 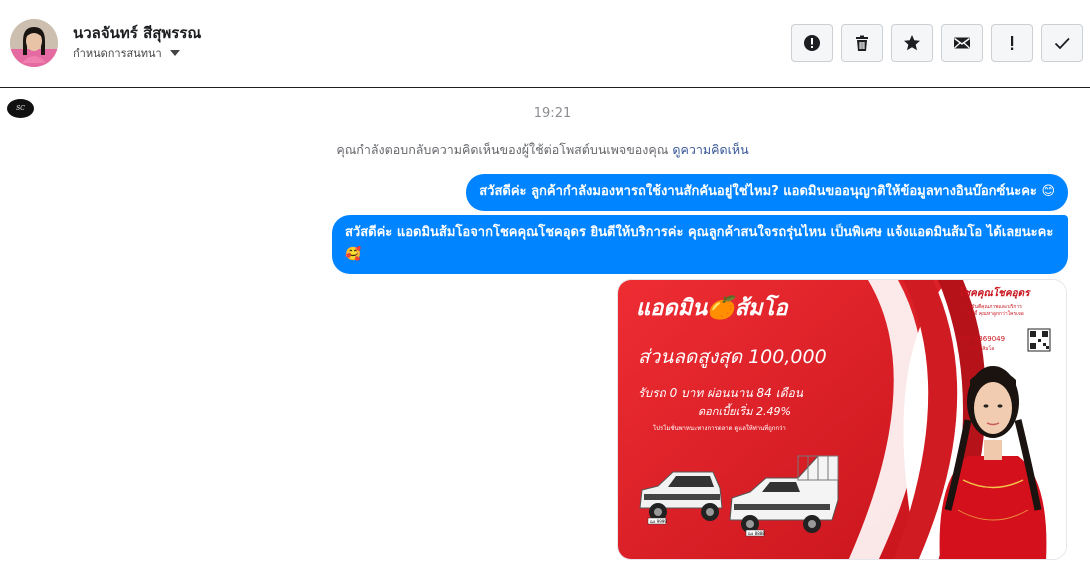 I want to click on shop-sub1: การันตีคุณภาพและบริการ, so click(x=994, y=306).